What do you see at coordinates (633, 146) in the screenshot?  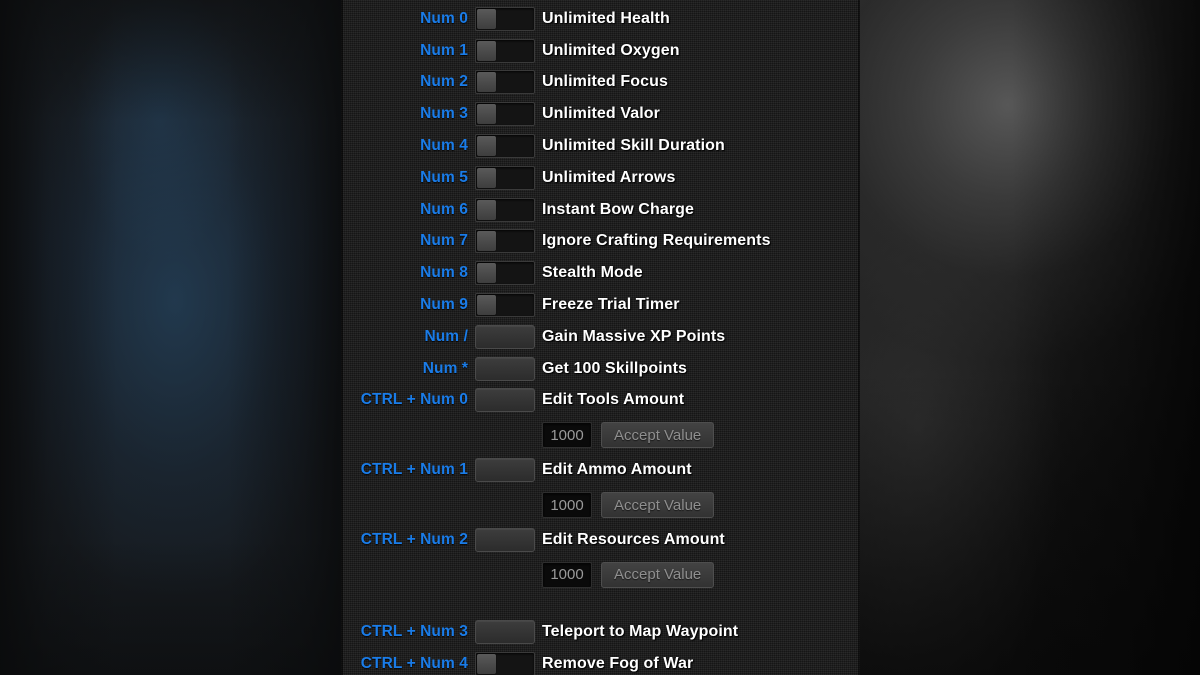 I see `cheat-label: Unlimited Skill Duration` at bounding box center [633, 146].